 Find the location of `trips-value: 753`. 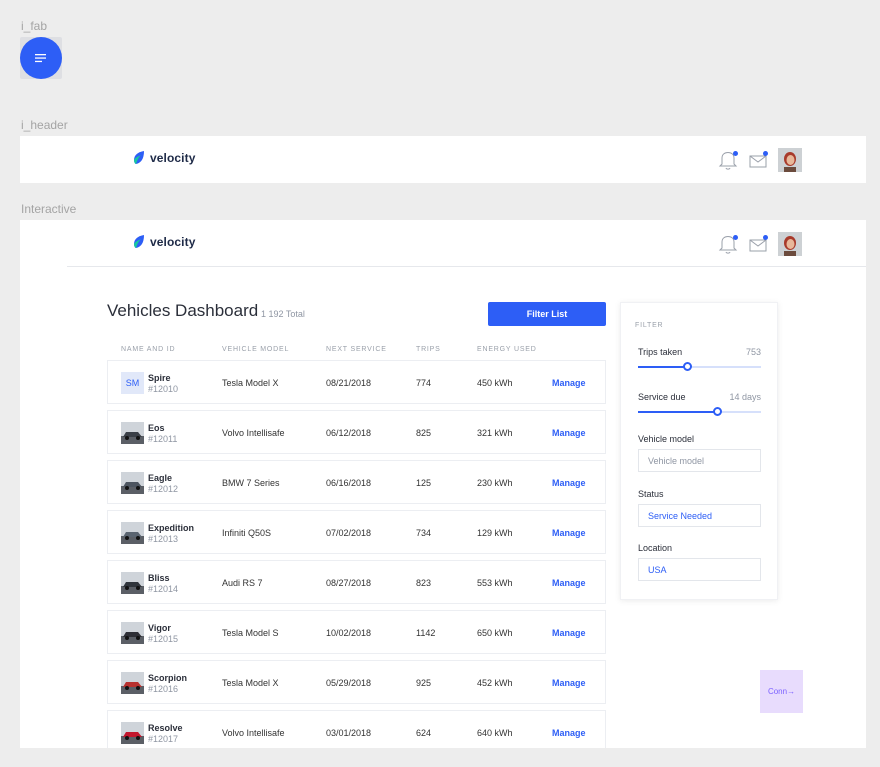

trips-value: 753 is located at coordinates (753, 352).